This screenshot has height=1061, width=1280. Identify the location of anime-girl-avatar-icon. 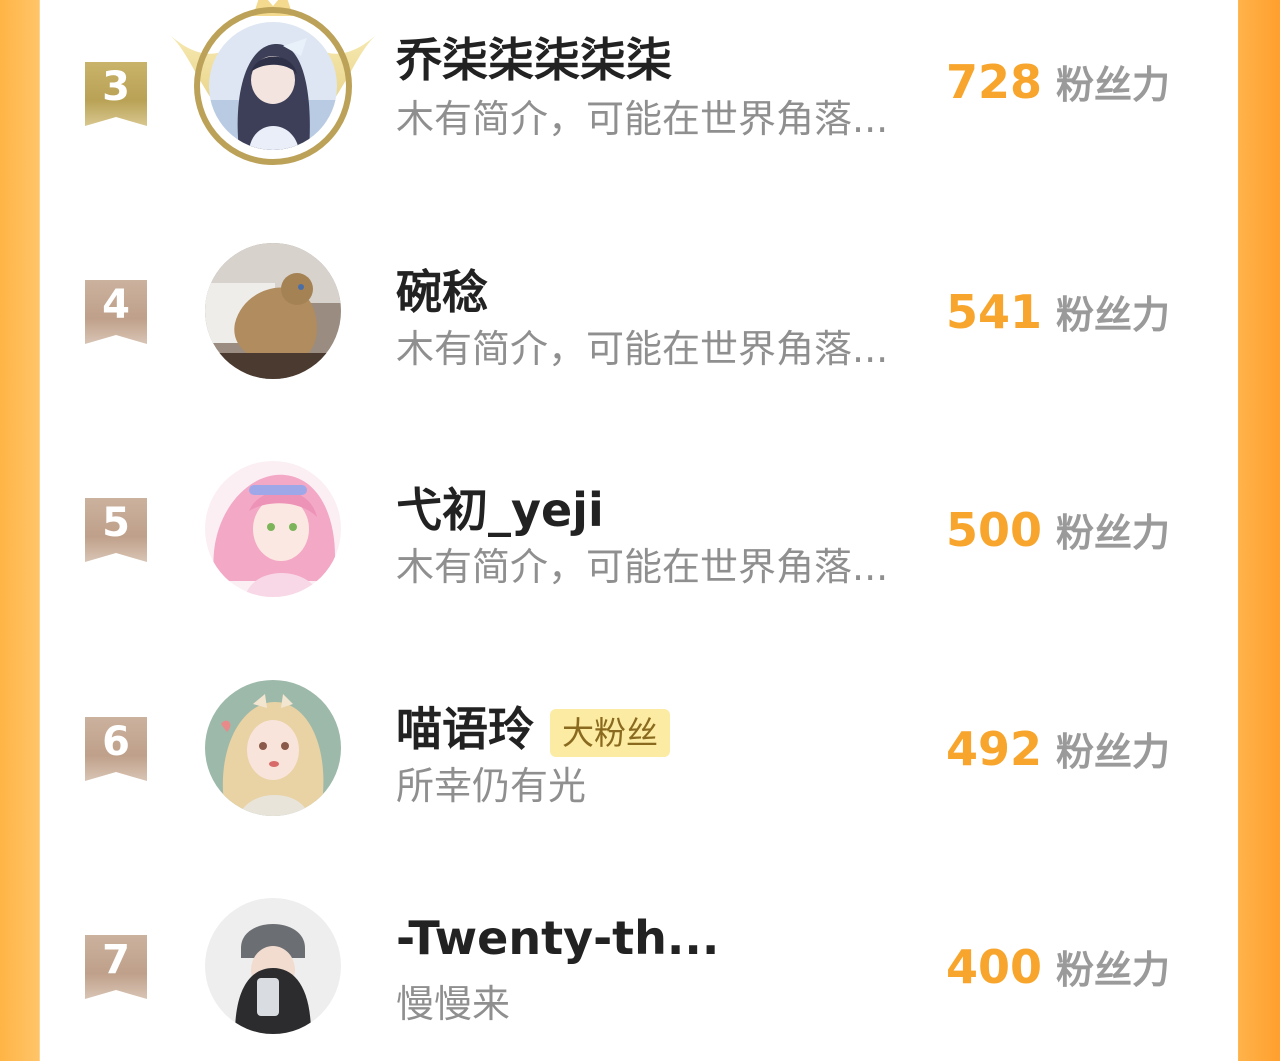
(273, 86).